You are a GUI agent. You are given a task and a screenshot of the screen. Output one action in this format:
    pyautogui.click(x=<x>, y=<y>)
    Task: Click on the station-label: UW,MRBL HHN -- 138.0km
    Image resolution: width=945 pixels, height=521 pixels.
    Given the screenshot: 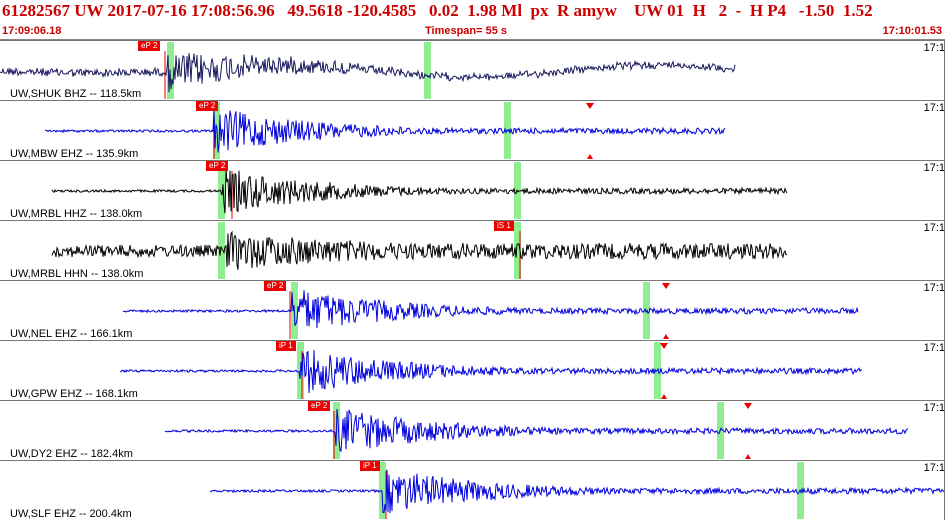 What is the action you would take?
    pyautogui.click(x=77, y=274)
    